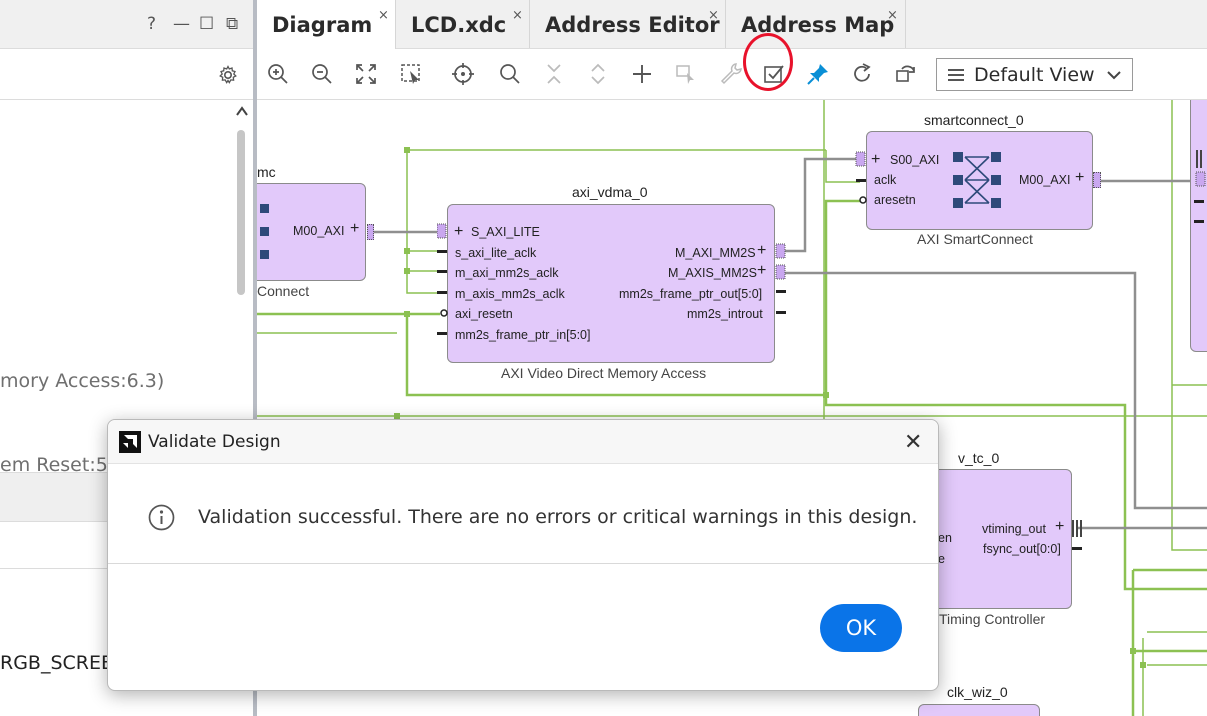 This screenshot has width=1207, height=716. What do you see at coordinates (691, 294) in the screenshot?
I see `port-label: mm2s_frame_ptr_out[5:0]` at bounding box center [691, 294].